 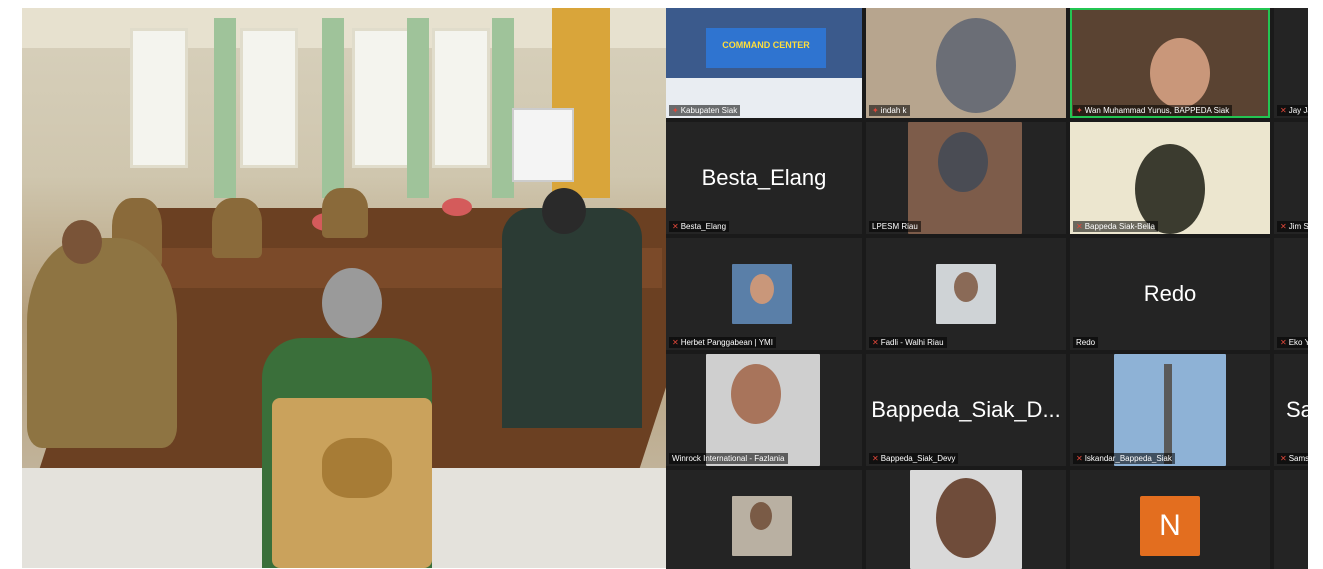 I want to click on participant-label: ✕ Bappeda_Siak_Devy, so click(x=914, y=458).